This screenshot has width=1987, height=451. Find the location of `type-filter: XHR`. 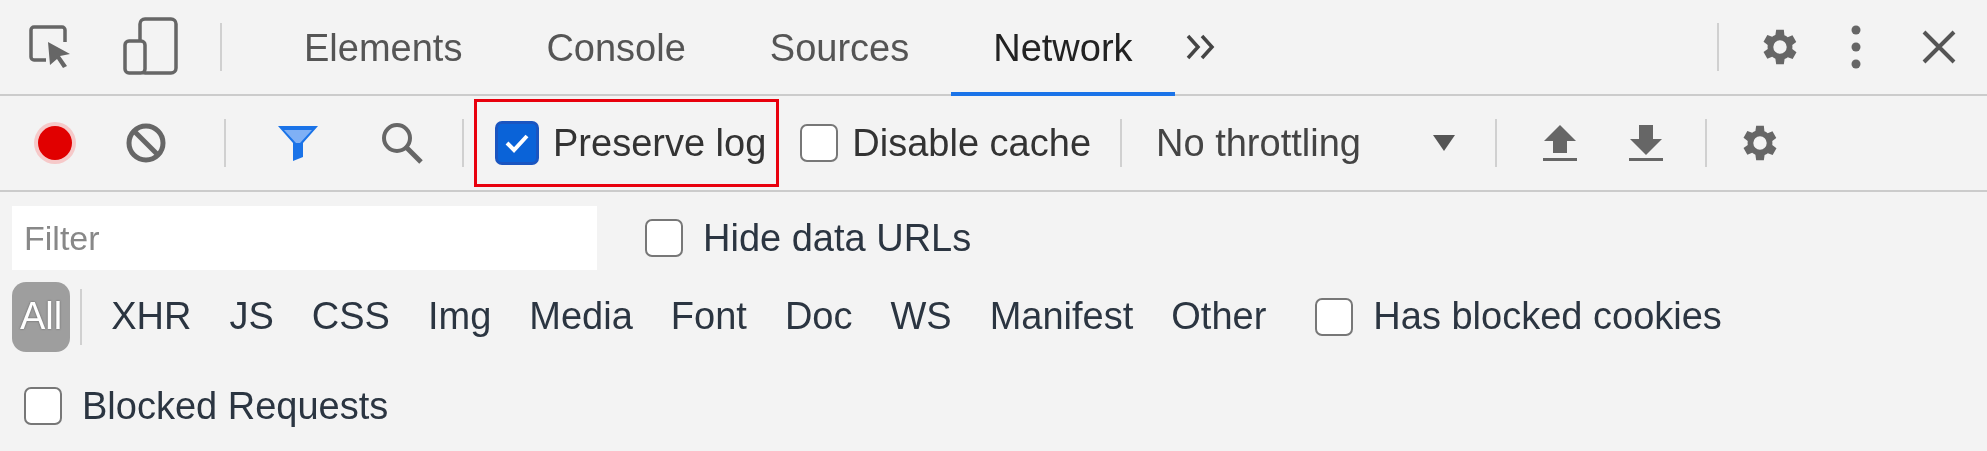

type-filter: XHR is located at coordinates (151, 316).